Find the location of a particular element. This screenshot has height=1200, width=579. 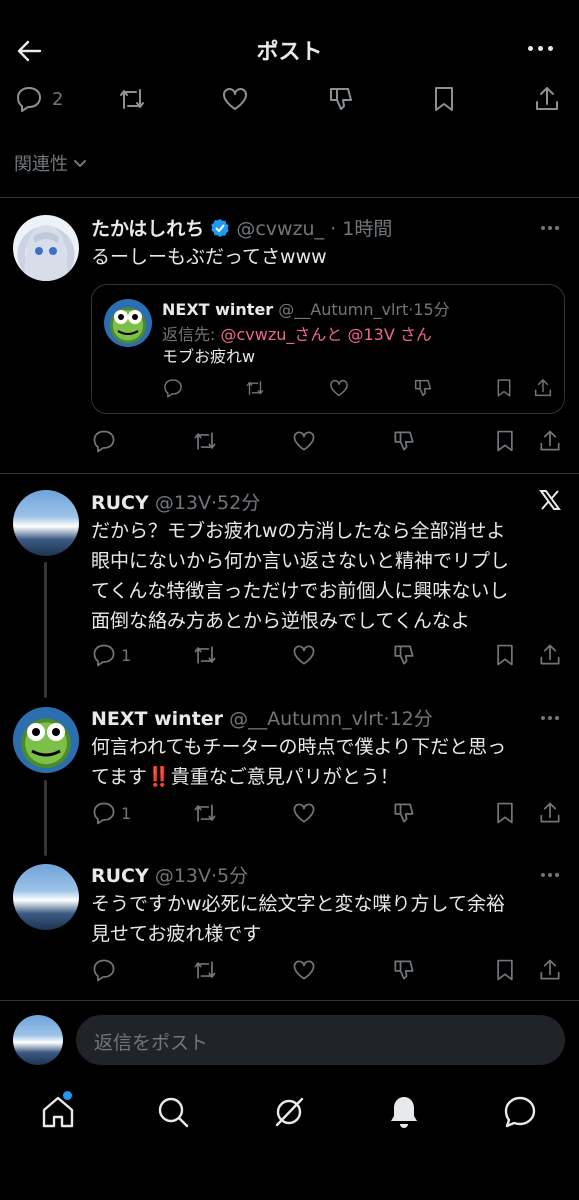

post-text-line: 見せてお疲れ様です is located at coordinates (176, 934).